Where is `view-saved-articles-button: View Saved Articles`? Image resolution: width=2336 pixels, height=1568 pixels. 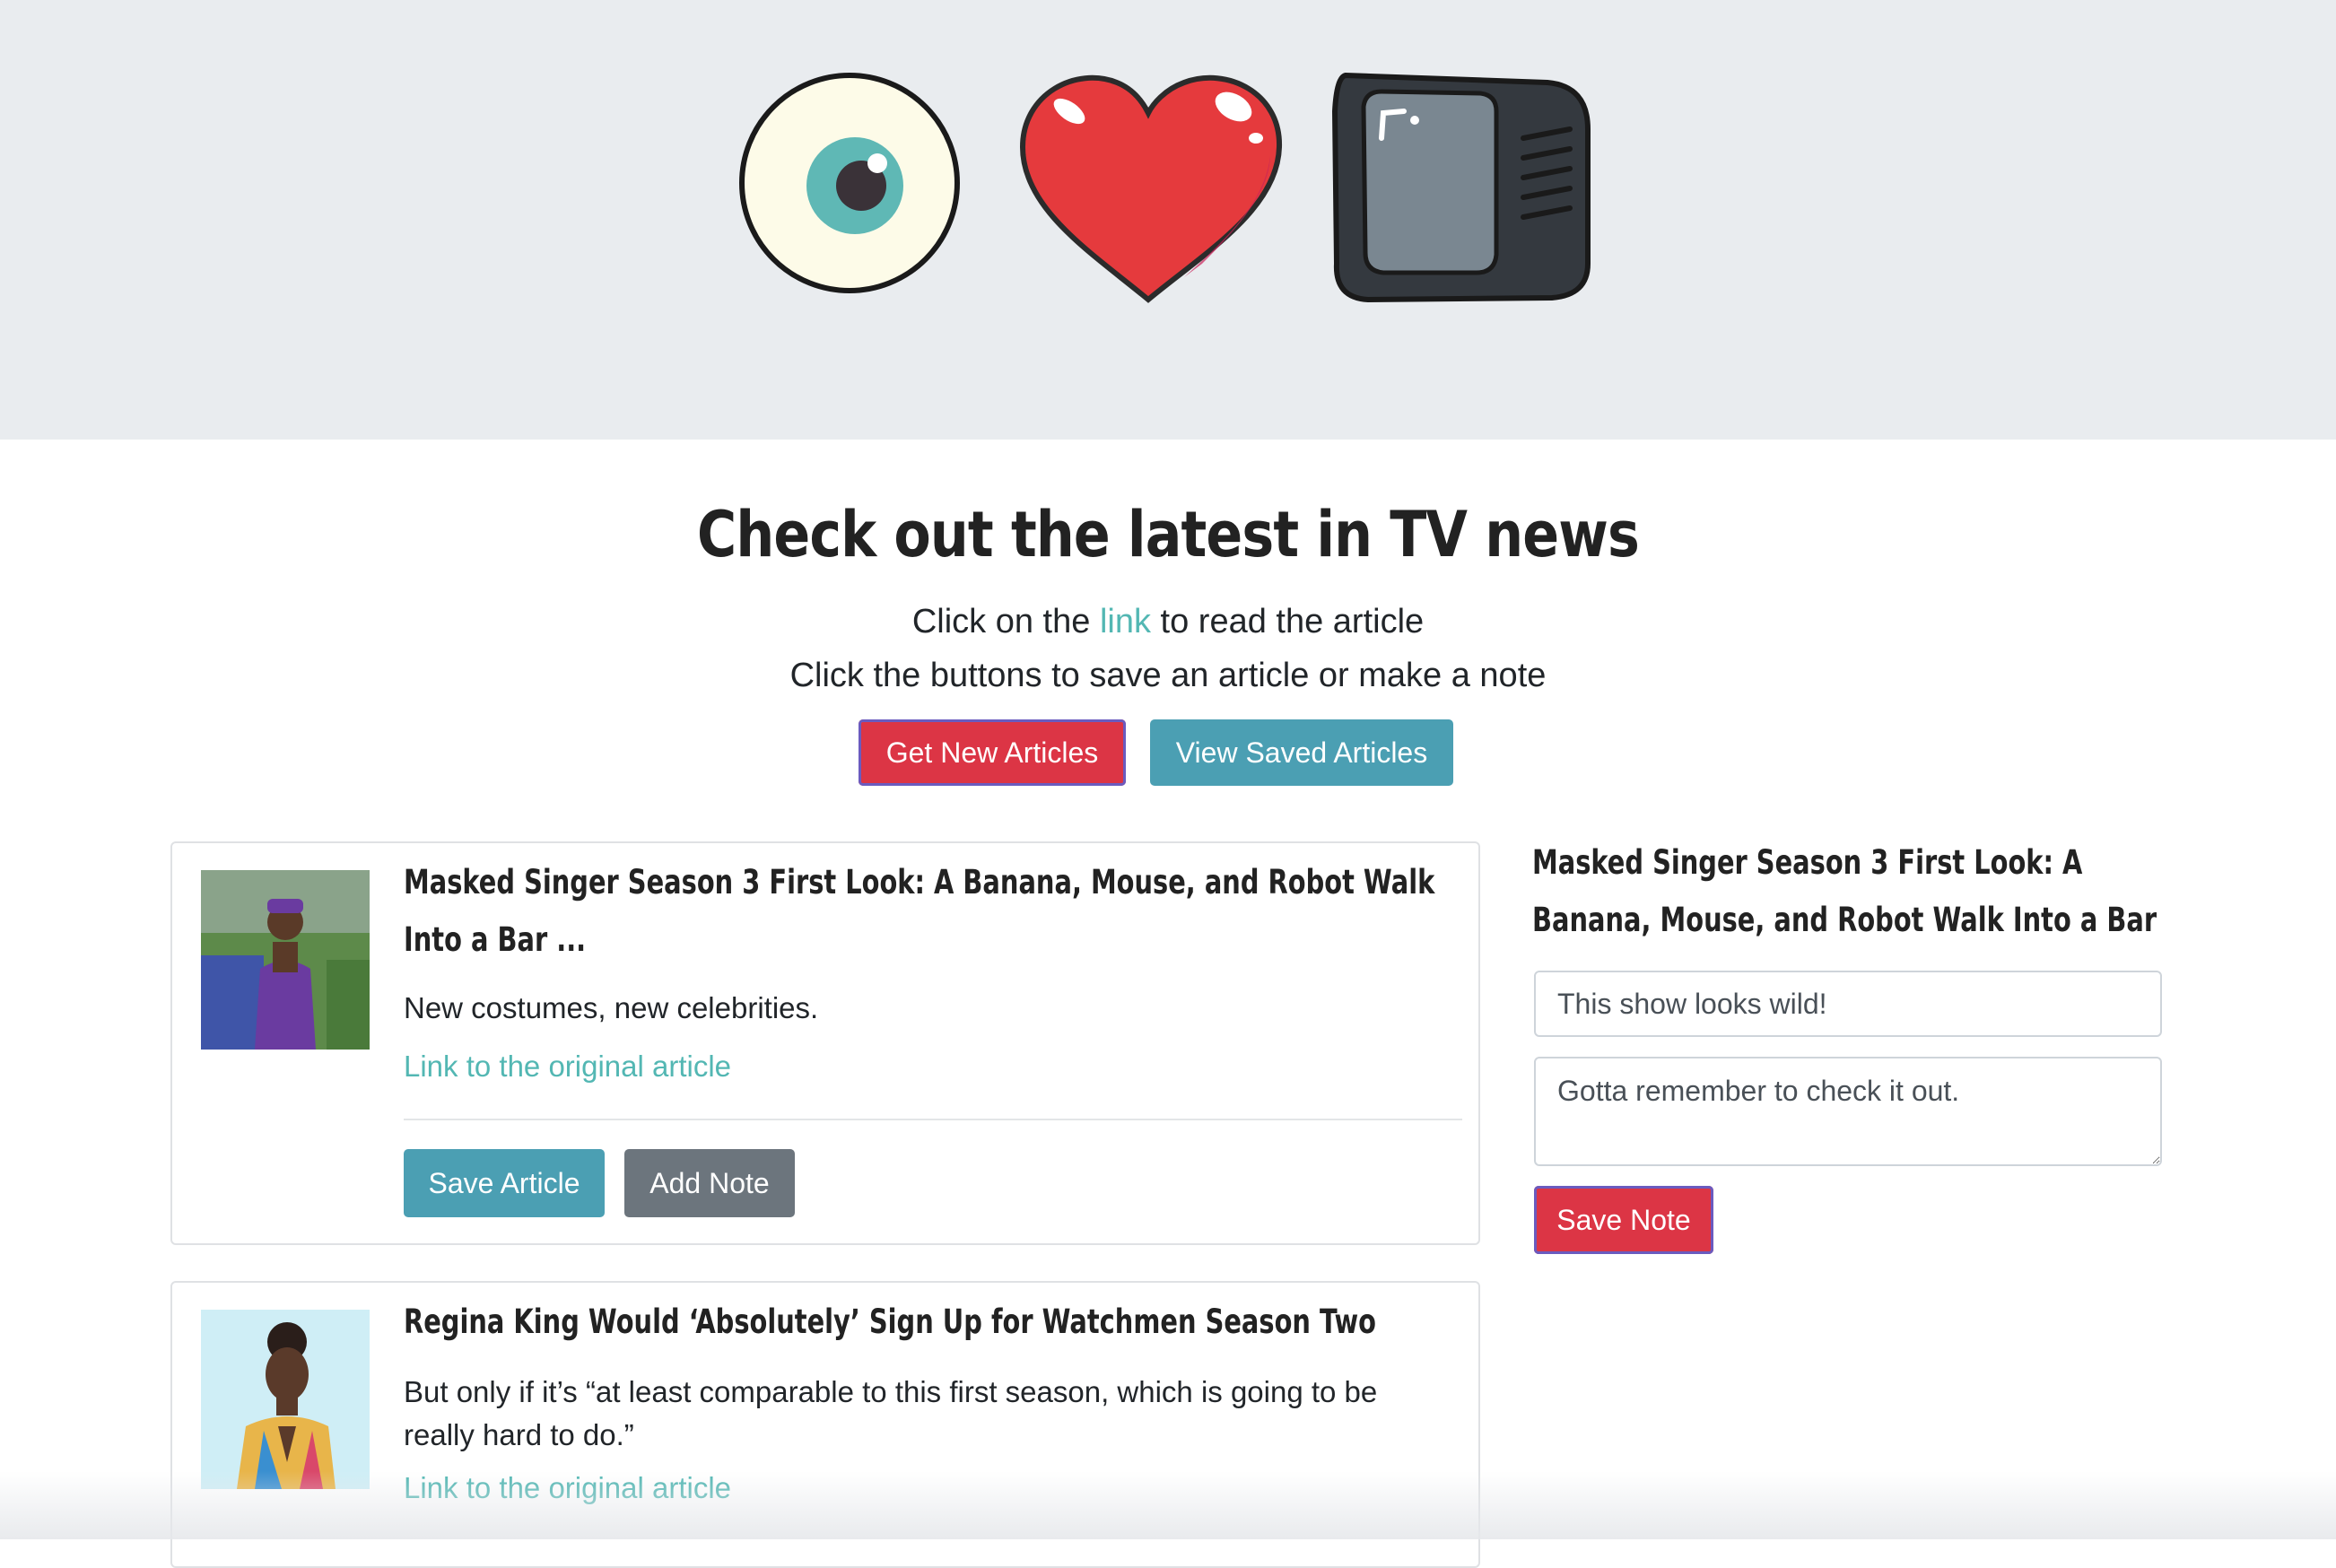 view-saved-articles-button: View Saved Articles is located at coordinates (1301, 753).